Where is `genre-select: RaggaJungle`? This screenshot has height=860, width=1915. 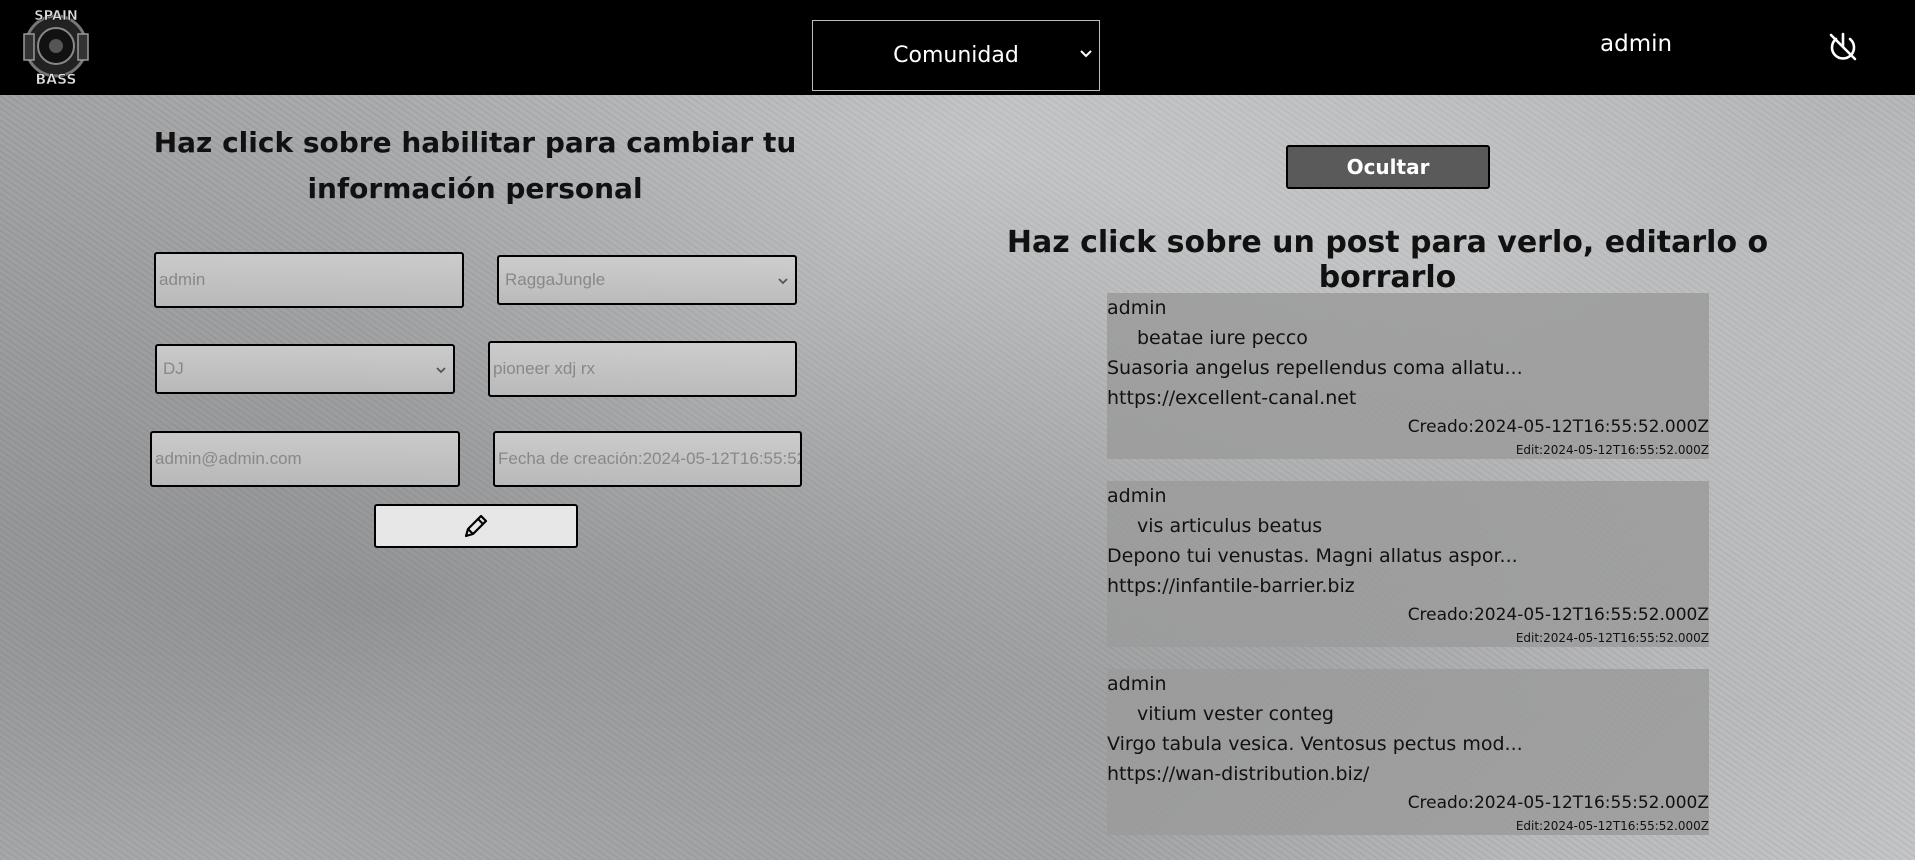 genre-select: RaggaJungle is located at coordinates (647, 280).